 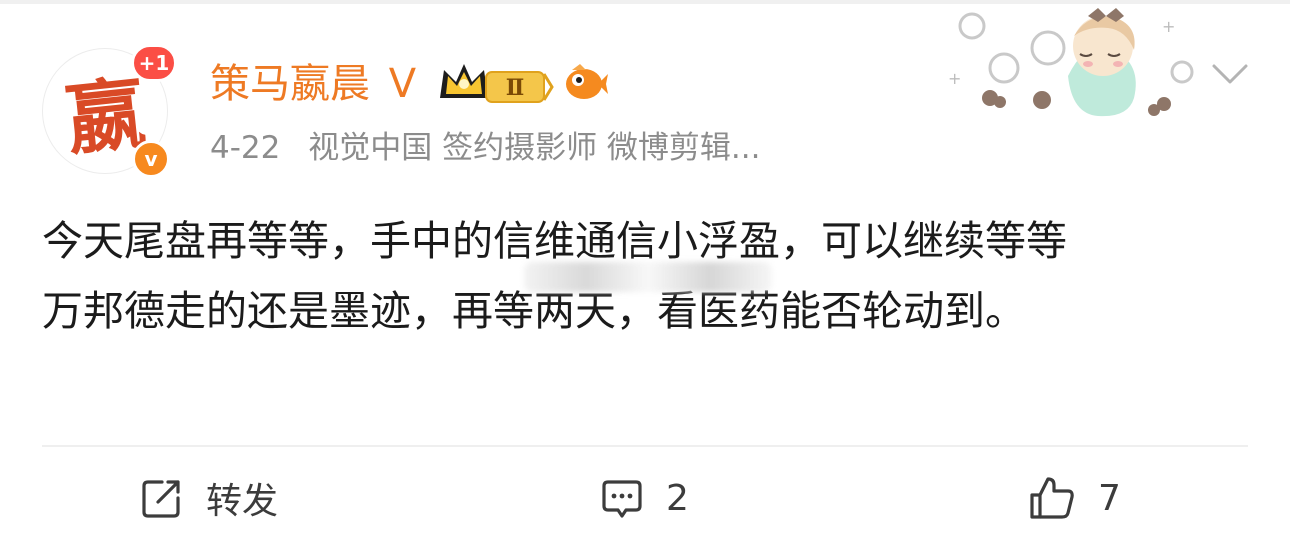 What do you see at coordinates (290, 84) in the screenshot?
I see `username-text: 策马嬴晨` at bounding box center [290, 84].